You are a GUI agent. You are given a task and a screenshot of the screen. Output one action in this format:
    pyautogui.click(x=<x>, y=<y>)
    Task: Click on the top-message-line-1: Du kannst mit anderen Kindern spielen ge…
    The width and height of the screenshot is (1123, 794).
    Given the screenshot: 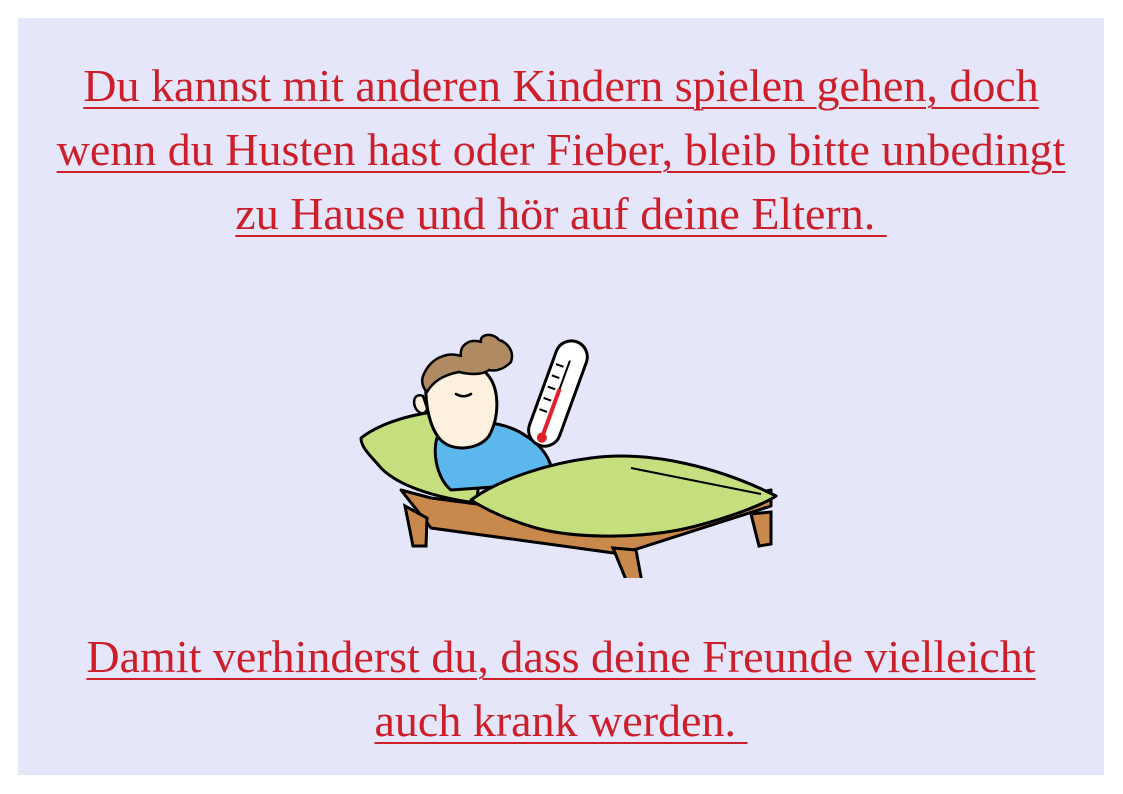 What is the action you would take?
    pyautogui.click(x=561, y=85)
    